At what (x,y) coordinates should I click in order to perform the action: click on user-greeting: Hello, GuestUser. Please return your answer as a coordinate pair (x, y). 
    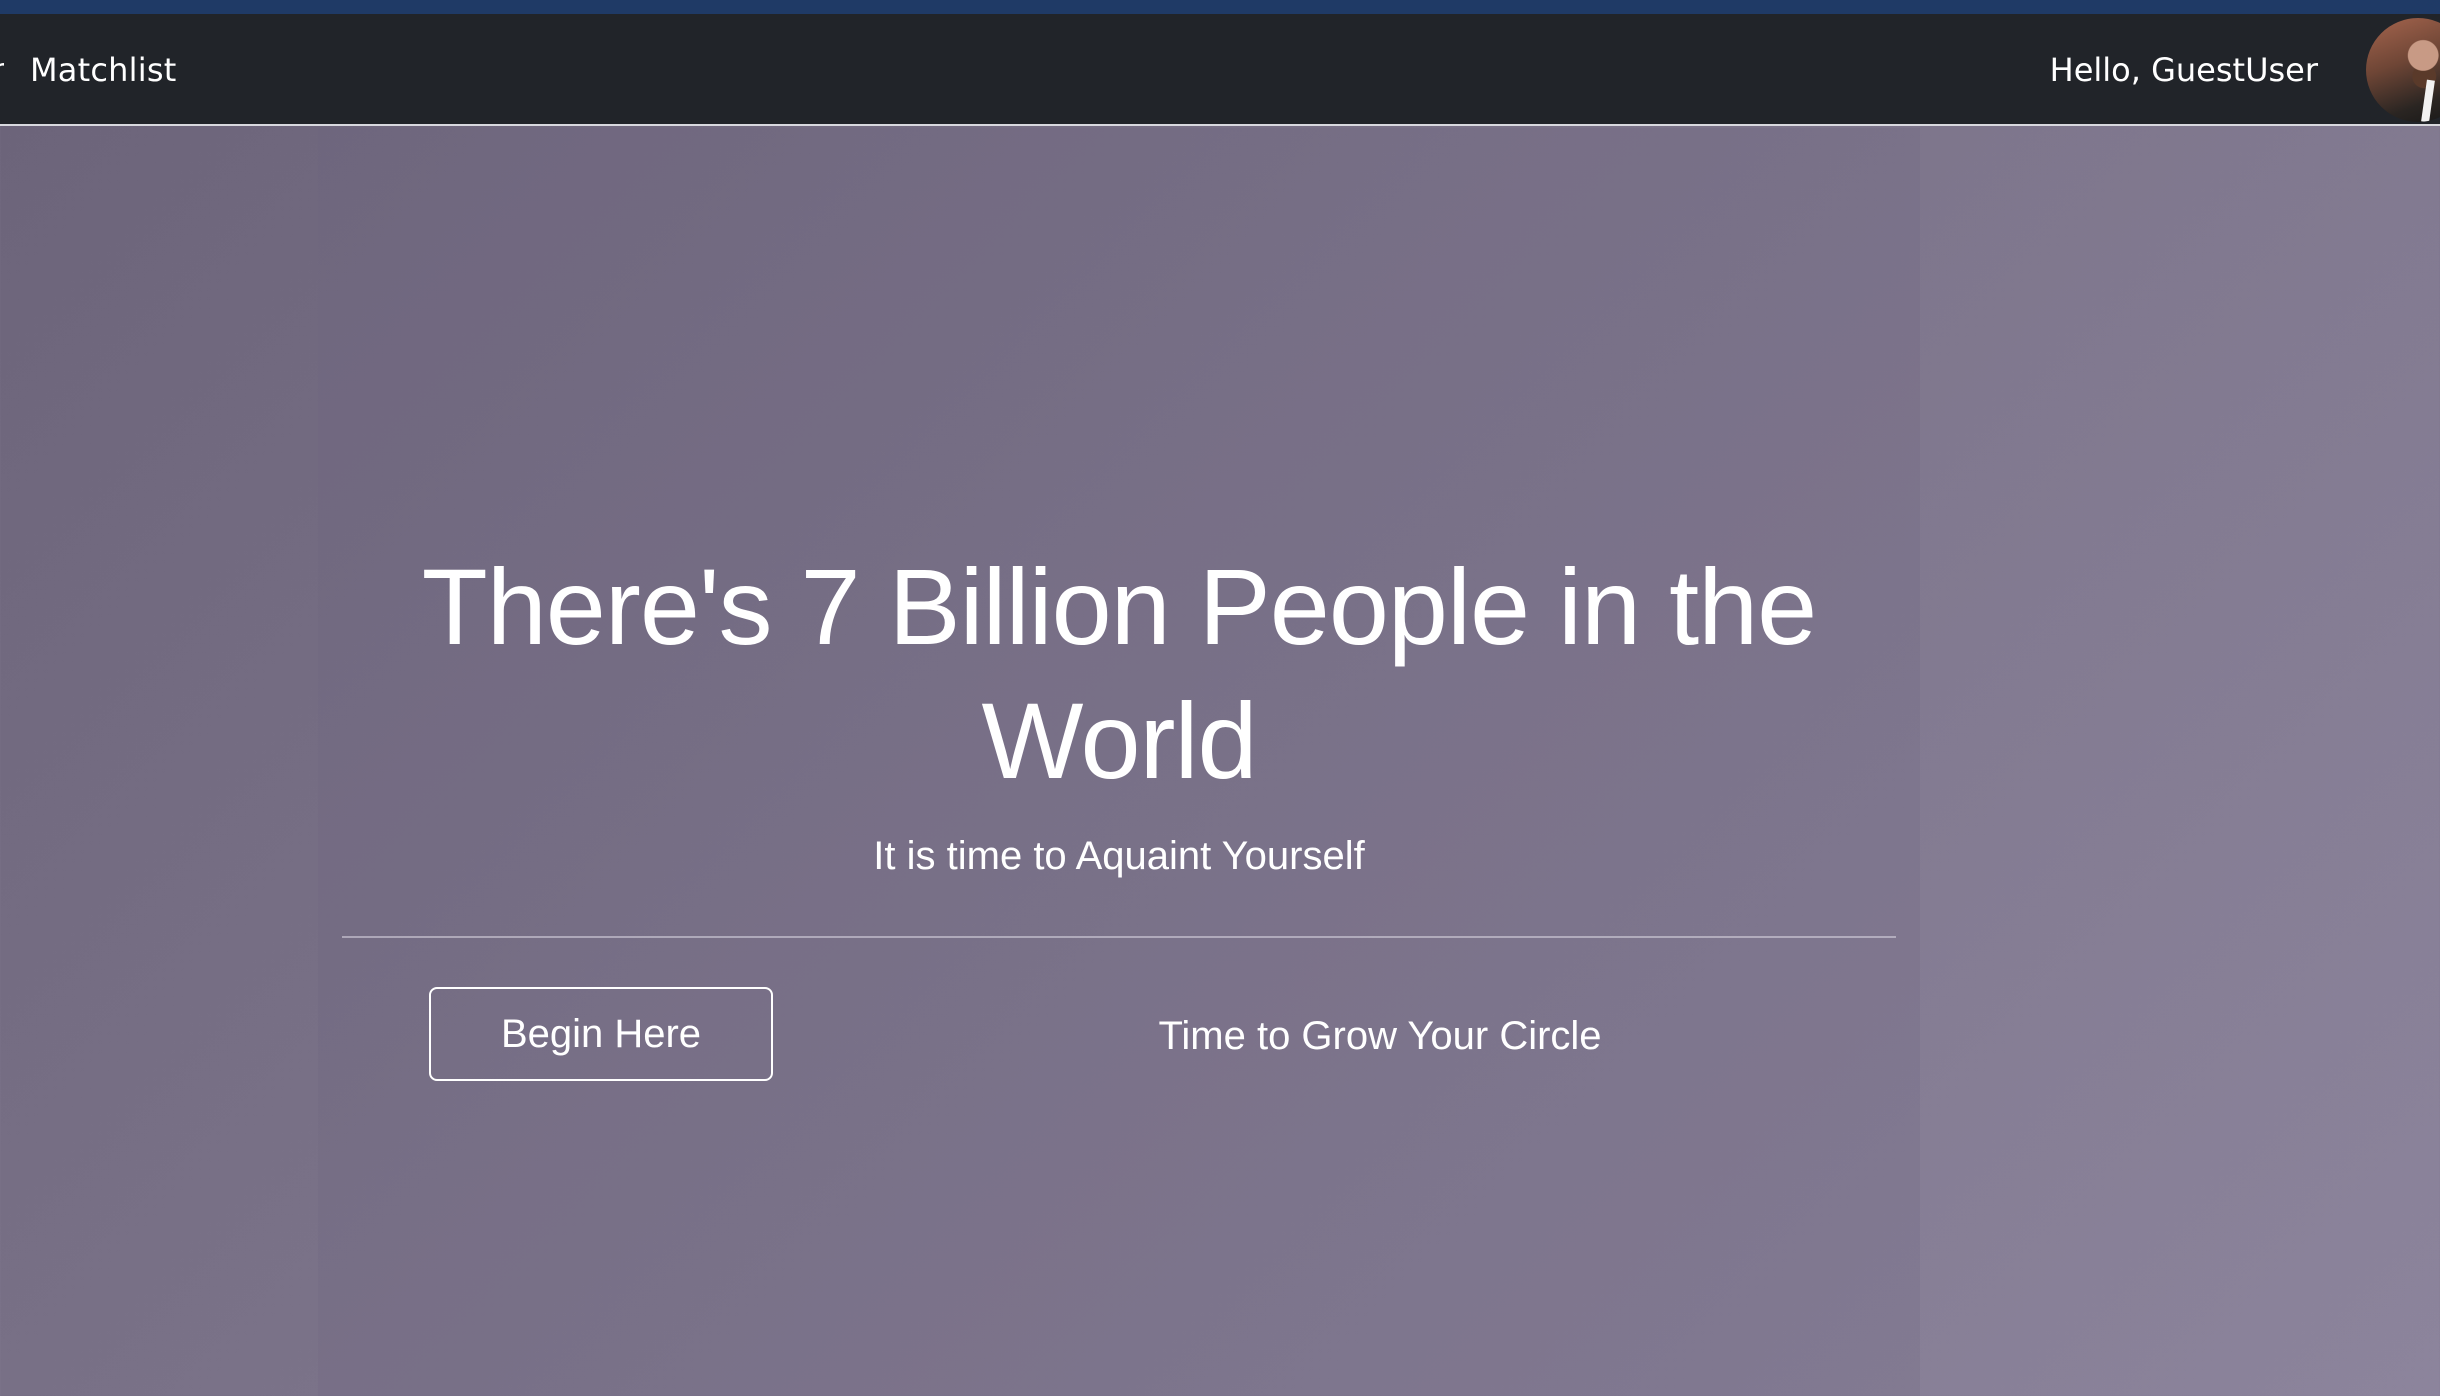
    Looking at the image, I should click on (2184, 70).